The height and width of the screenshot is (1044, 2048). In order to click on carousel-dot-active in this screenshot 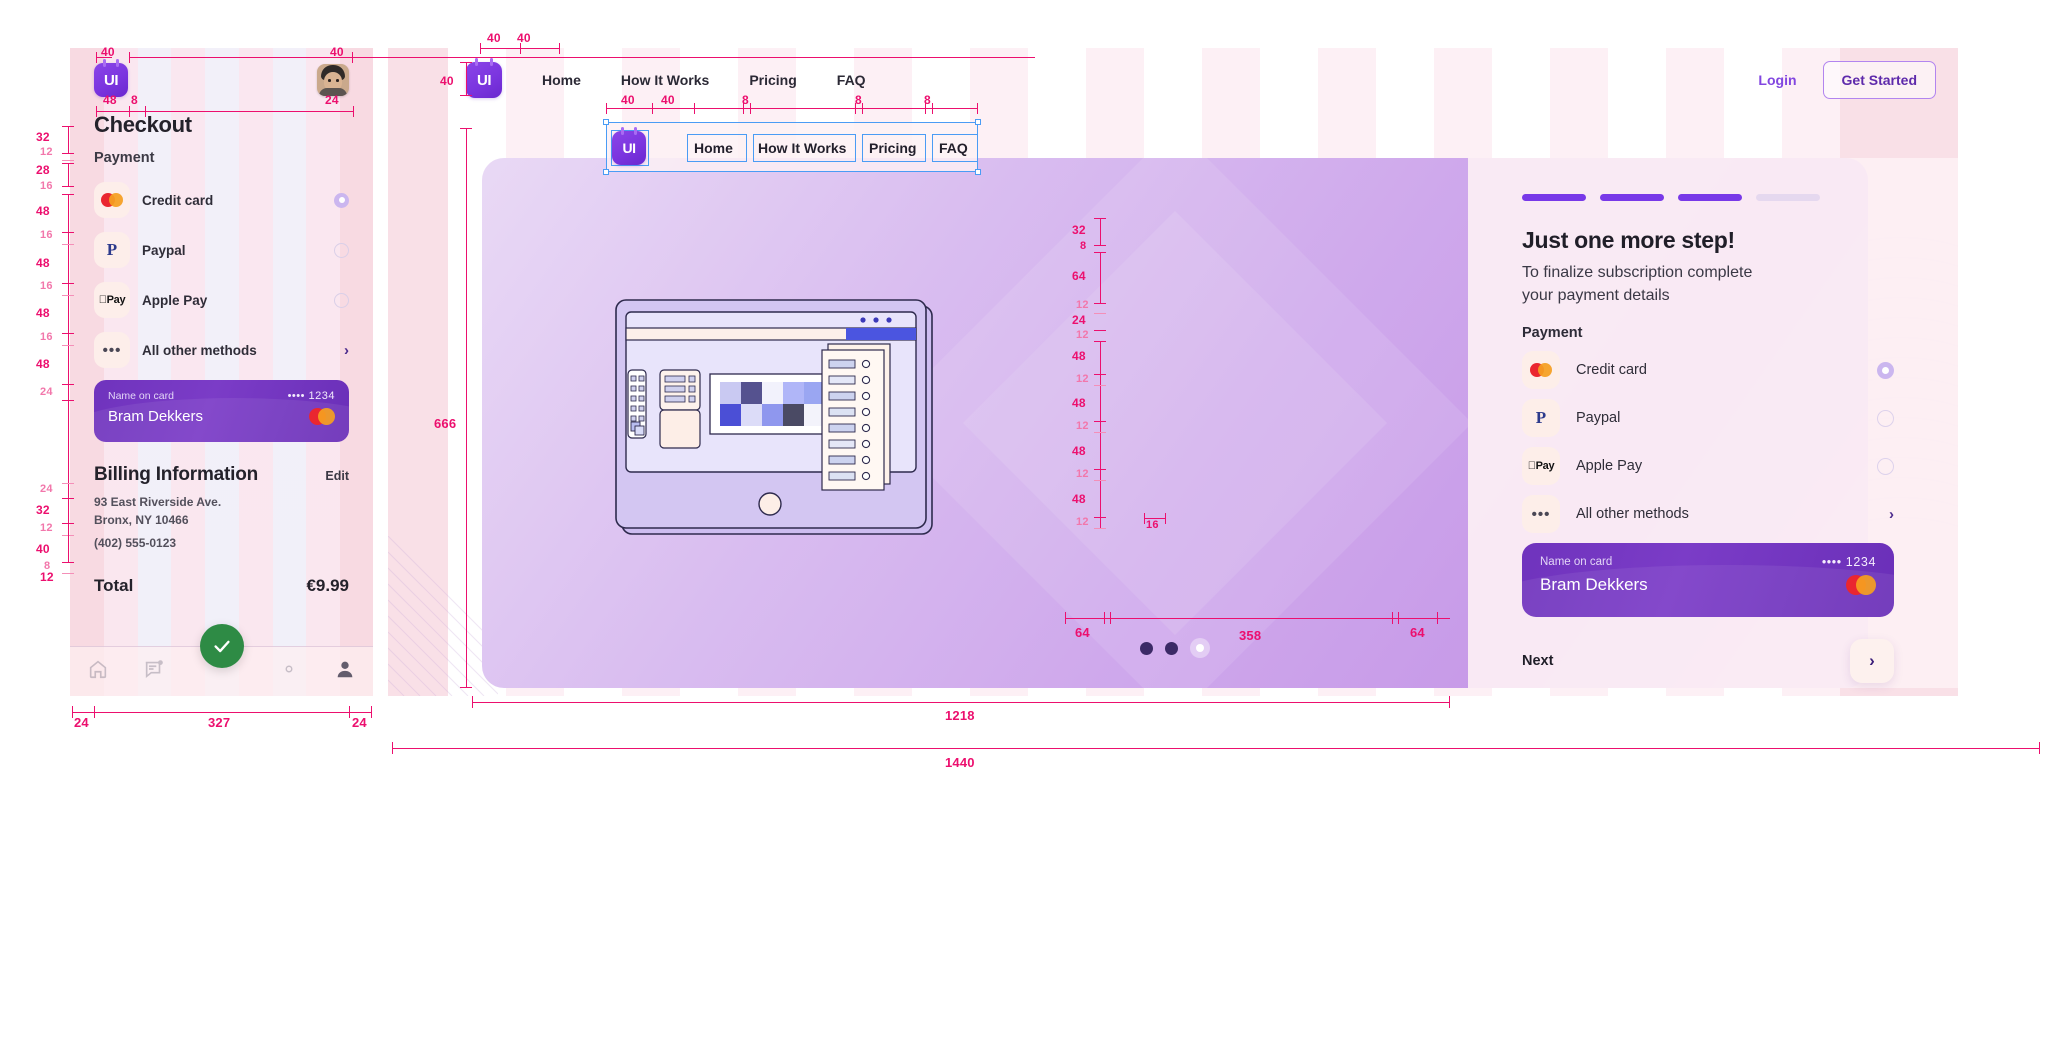, I will do `click(1200, 648)`.